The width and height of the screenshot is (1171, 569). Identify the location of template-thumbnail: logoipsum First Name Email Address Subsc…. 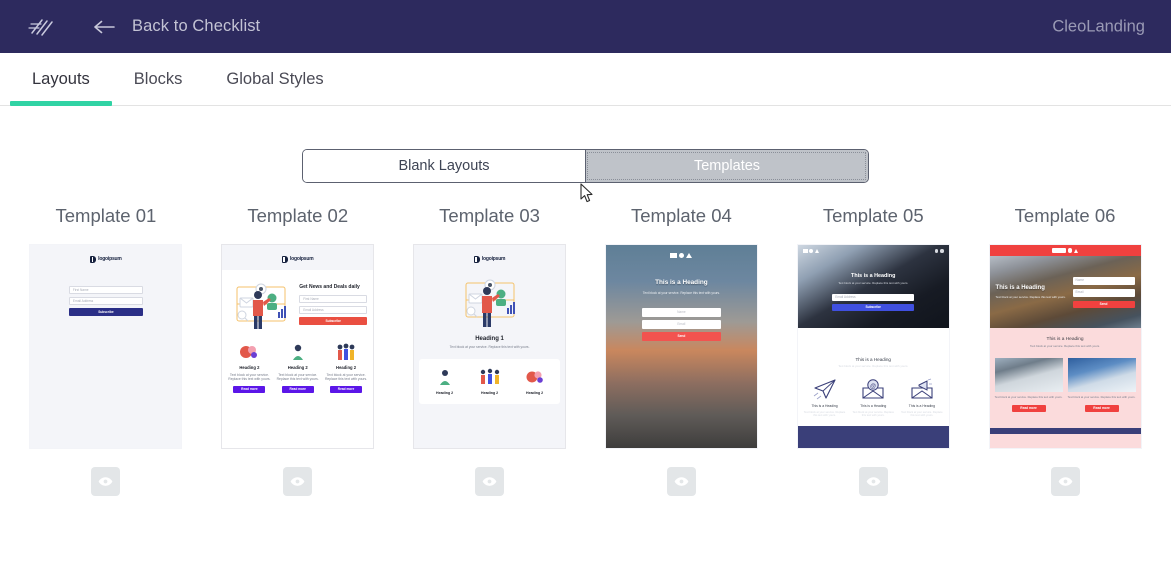
(106, 346).